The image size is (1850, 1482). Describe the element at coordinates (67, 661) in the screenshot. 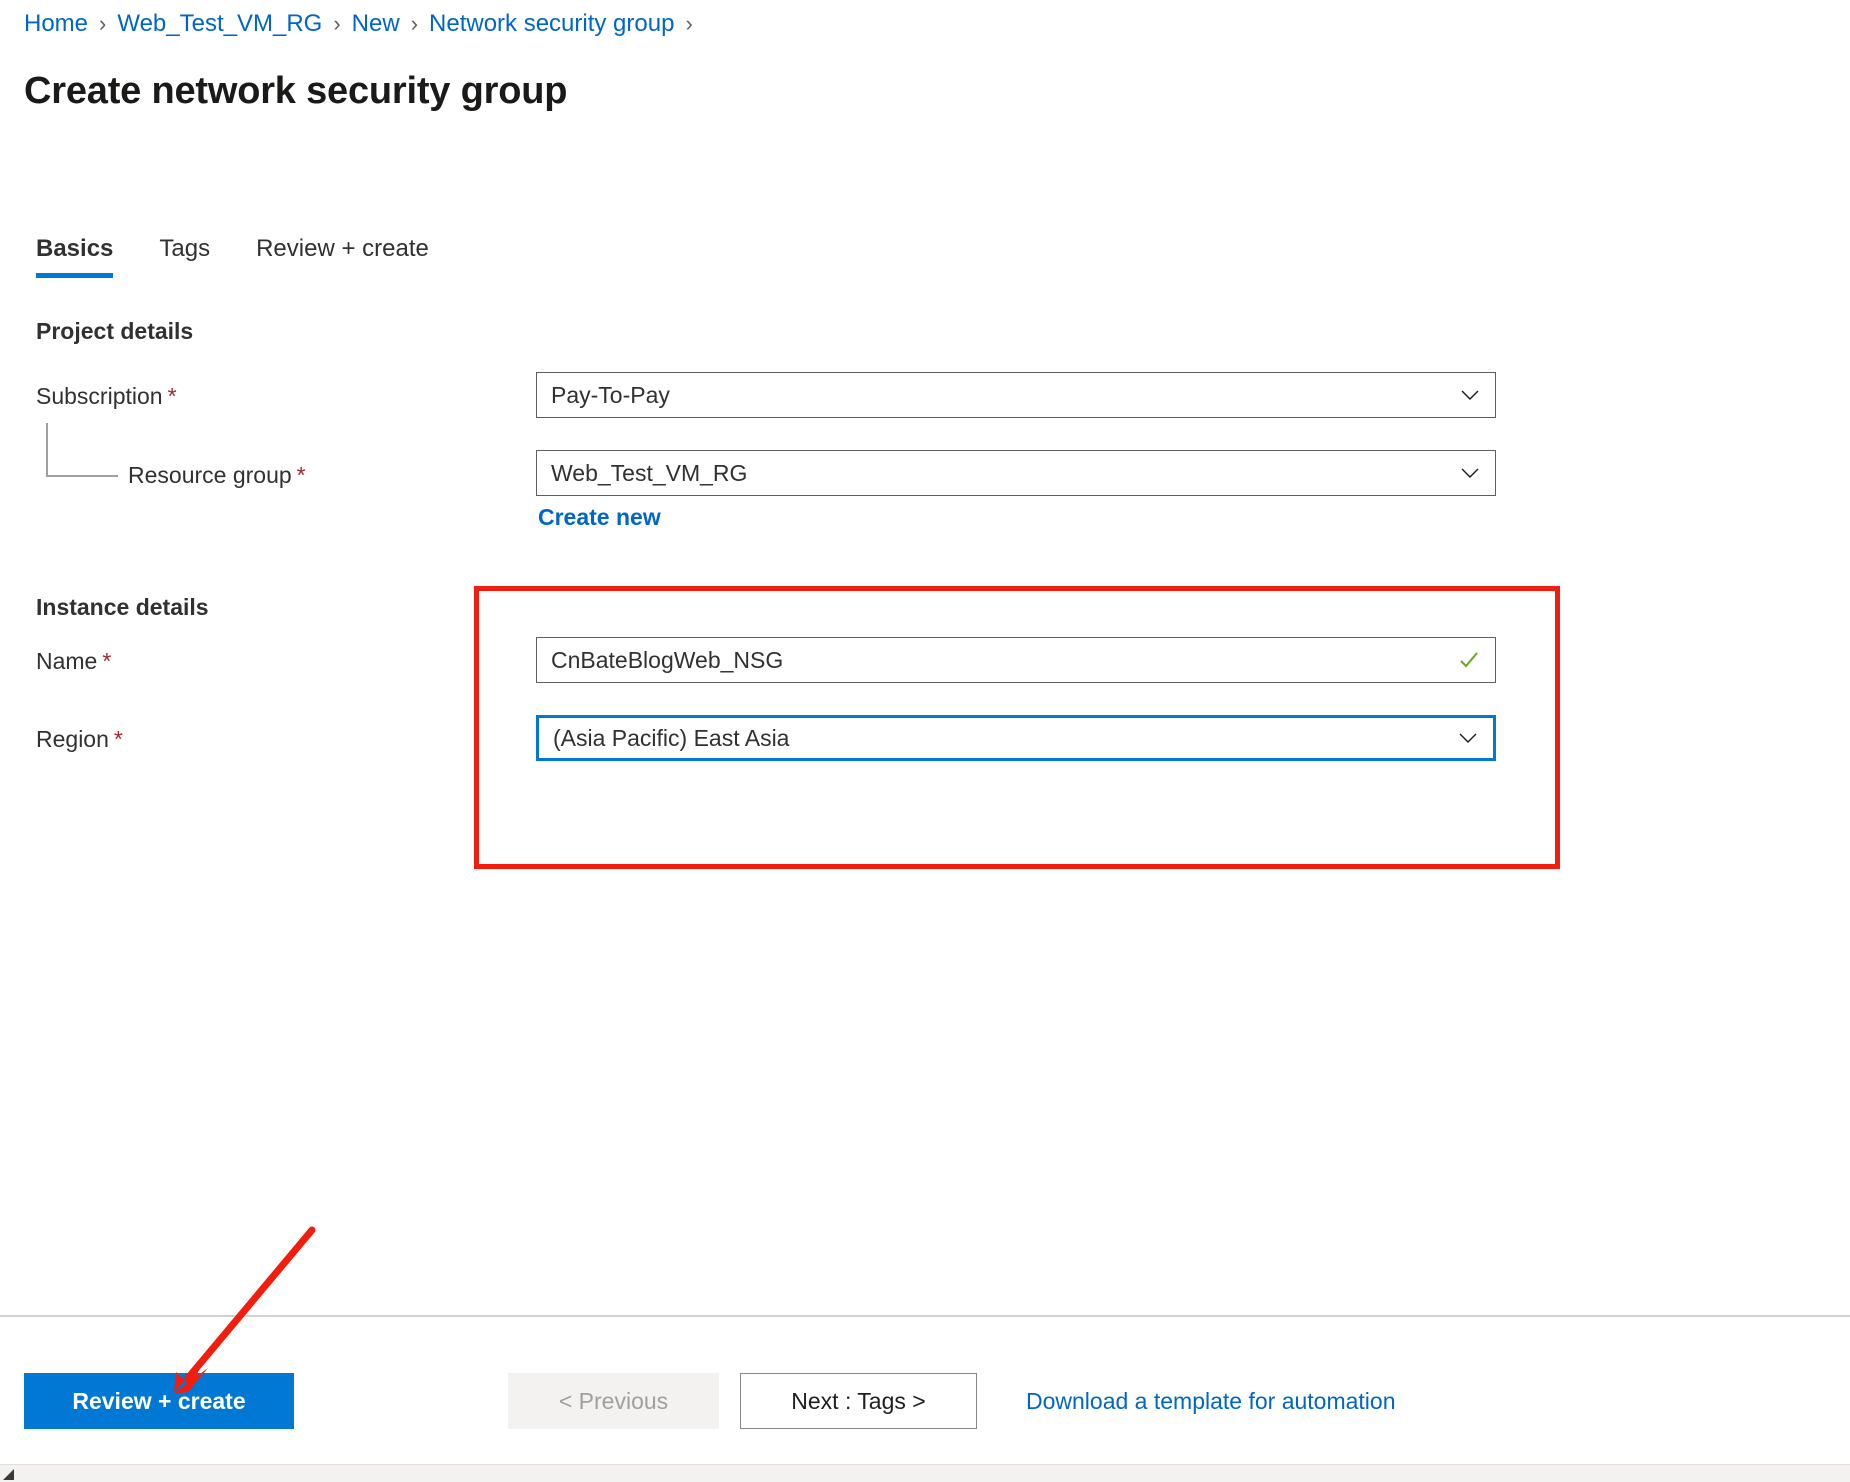

I see `name-label-text: Name` at that location.